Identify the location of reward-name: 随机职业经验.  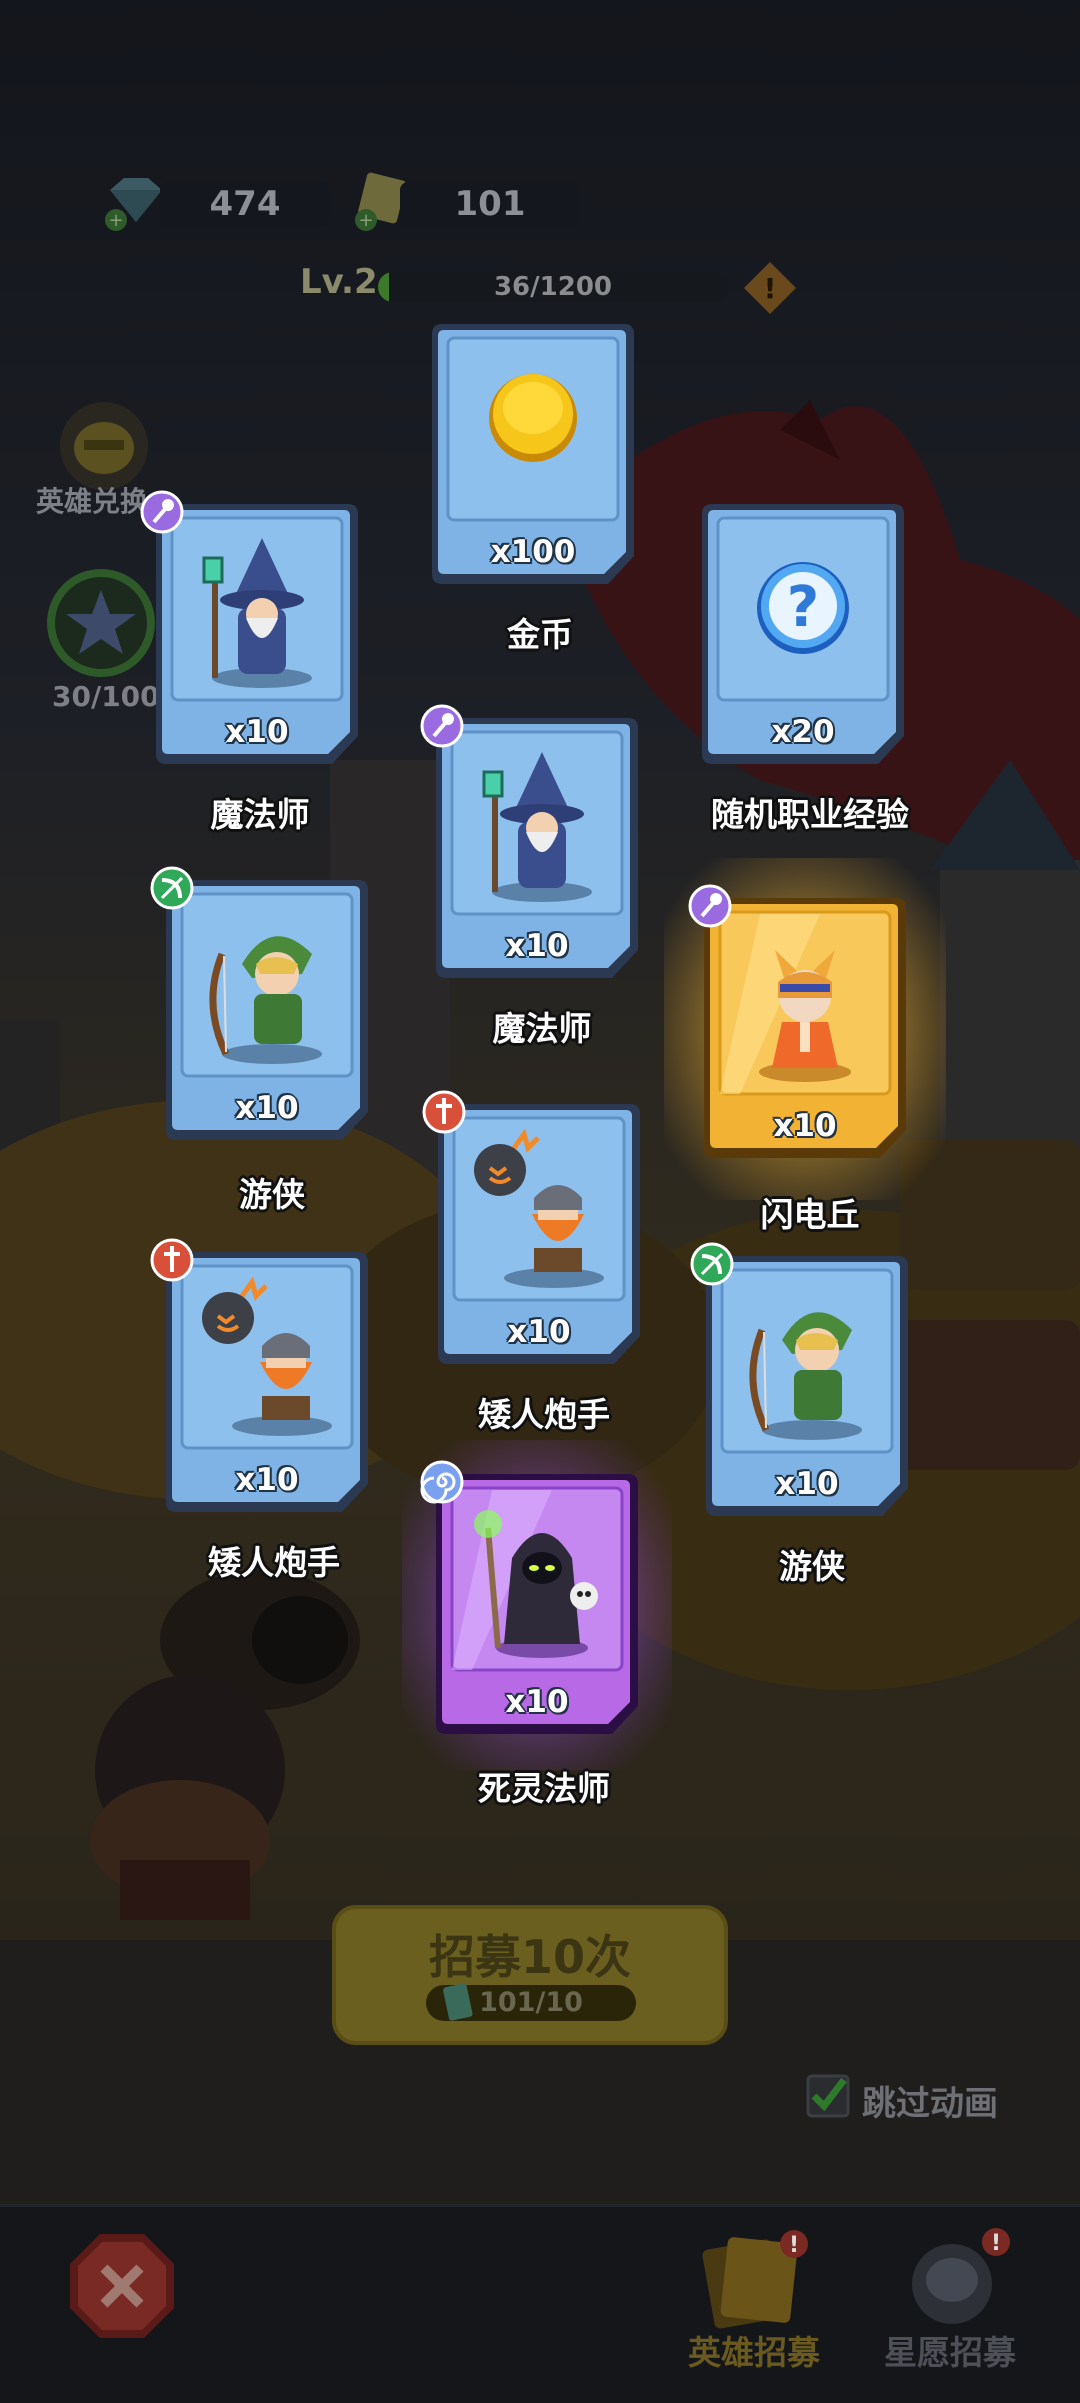
(810, 814).